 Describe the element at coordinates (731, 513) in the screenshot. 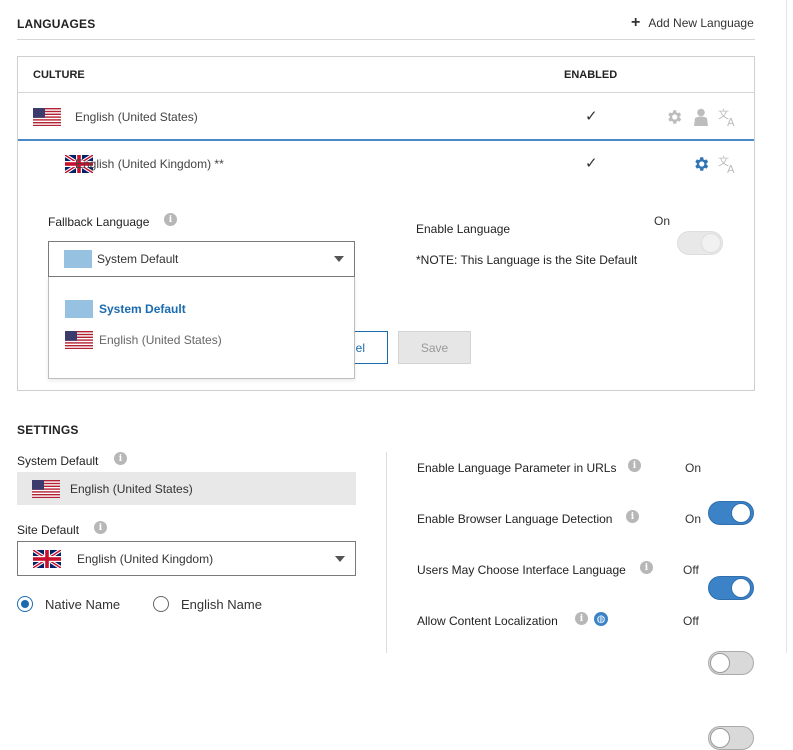

I see `language-param-toggle` at that location.